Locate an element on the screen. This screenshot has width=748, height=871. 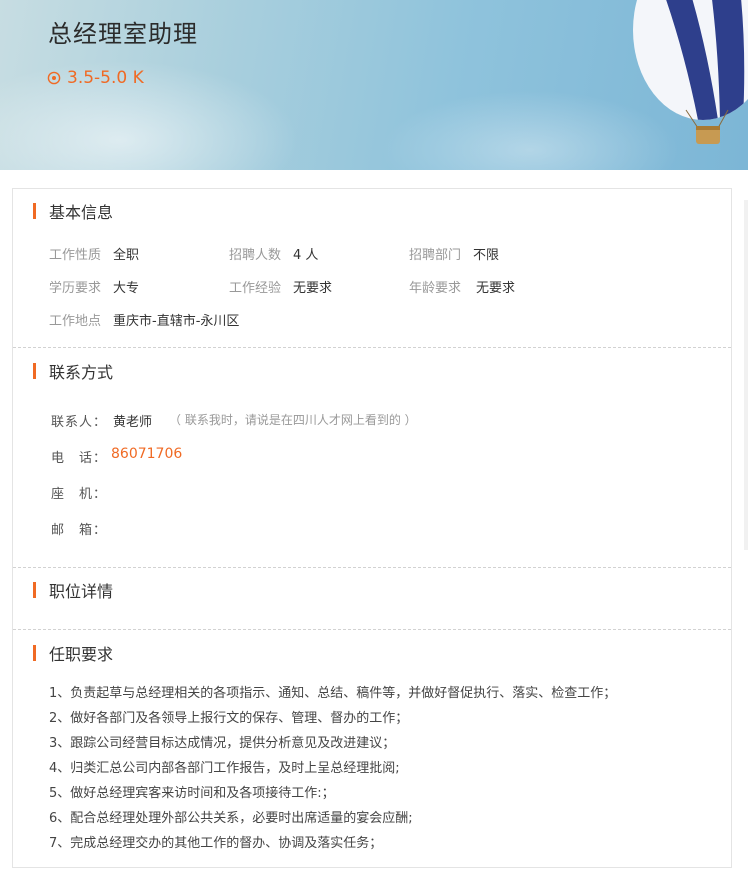
landline-label: 座 机： is located at coordinates (79, 494).